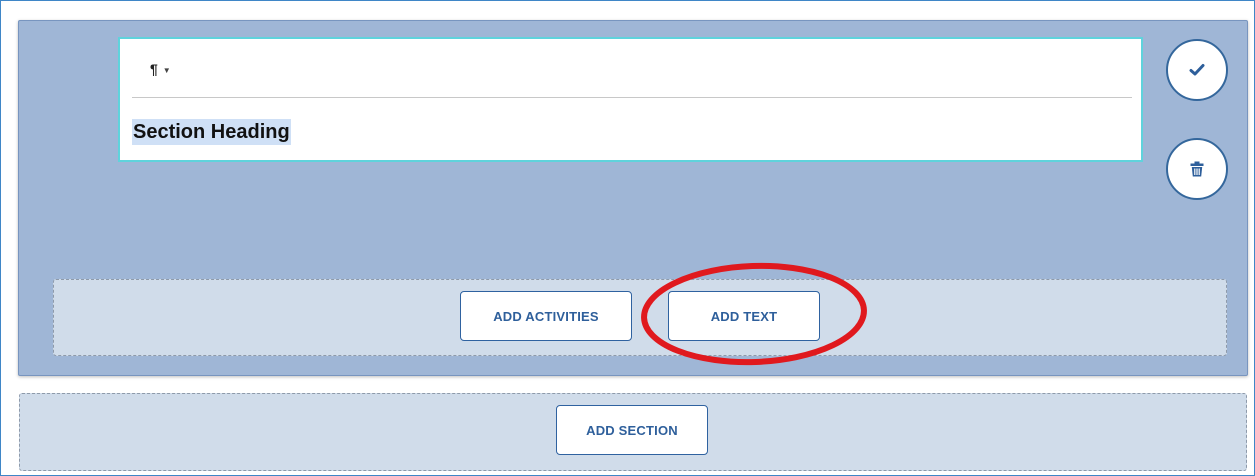 This screenshot has height=476, width=1255. I want to click on paragraph-format-dropdown: ¶ ▼, so click(160, 69).